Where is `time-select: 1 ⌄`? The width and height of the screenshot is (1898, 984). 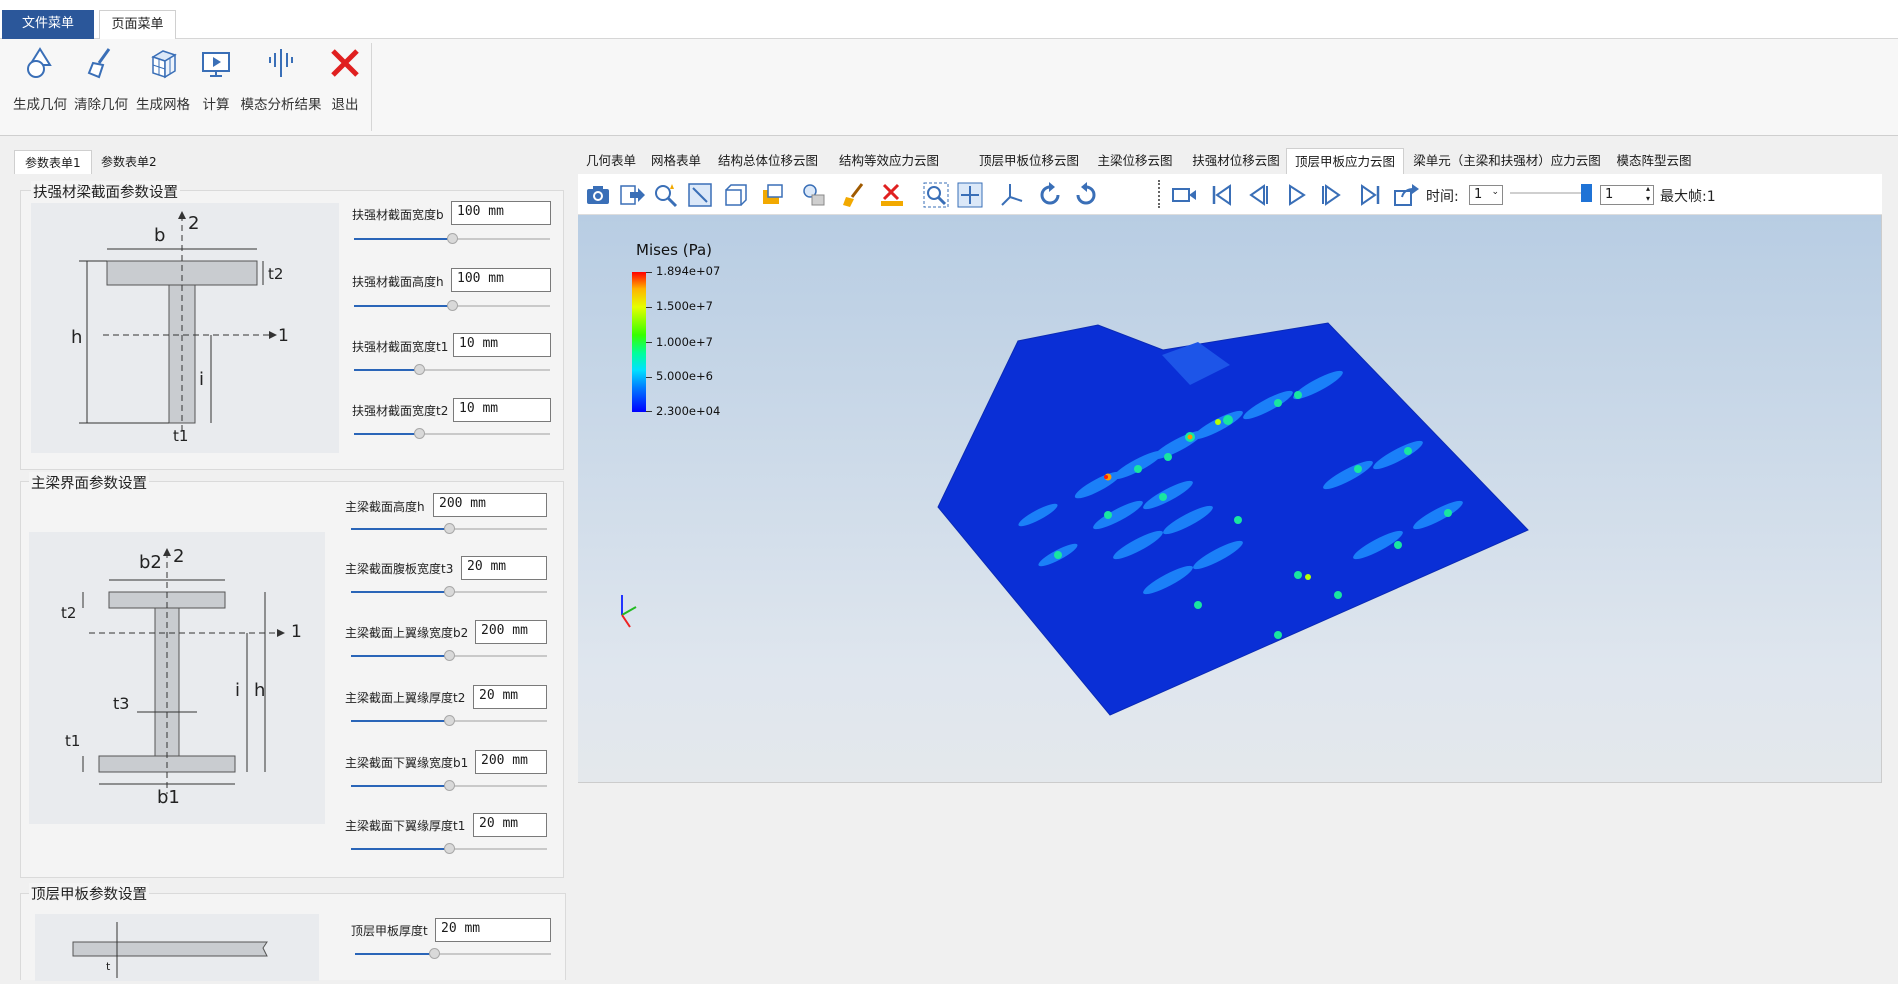 time-select: 1 ⌄ is located at coordinates (1486, 195).